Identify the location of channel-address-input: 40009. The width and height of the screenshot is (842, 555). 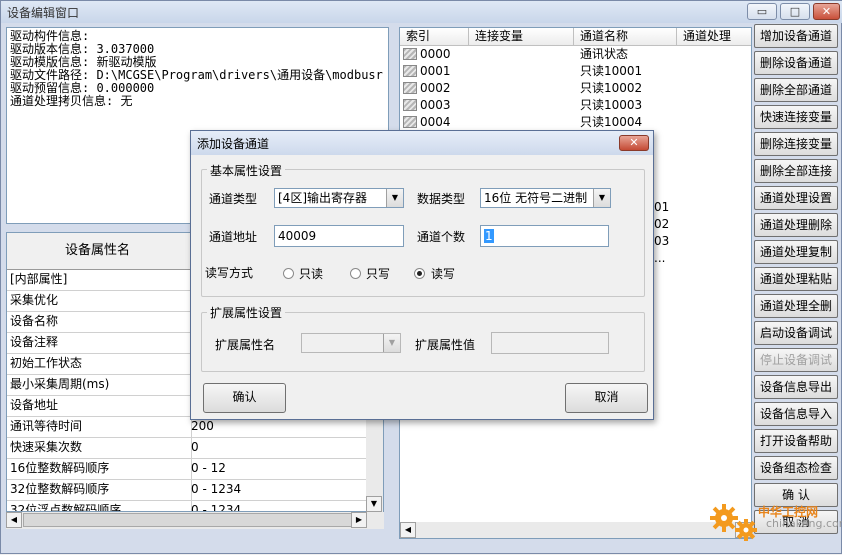
(339, 236).